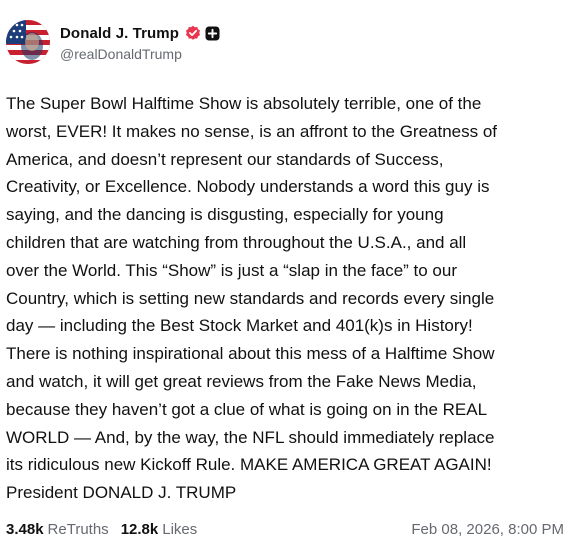 The width and height of the screenshot is (575, 546). What do you see at coordinates (78, 529) in the screenshot?
I see `retruths-label: ReTruths` at bounding box center [78, 529].